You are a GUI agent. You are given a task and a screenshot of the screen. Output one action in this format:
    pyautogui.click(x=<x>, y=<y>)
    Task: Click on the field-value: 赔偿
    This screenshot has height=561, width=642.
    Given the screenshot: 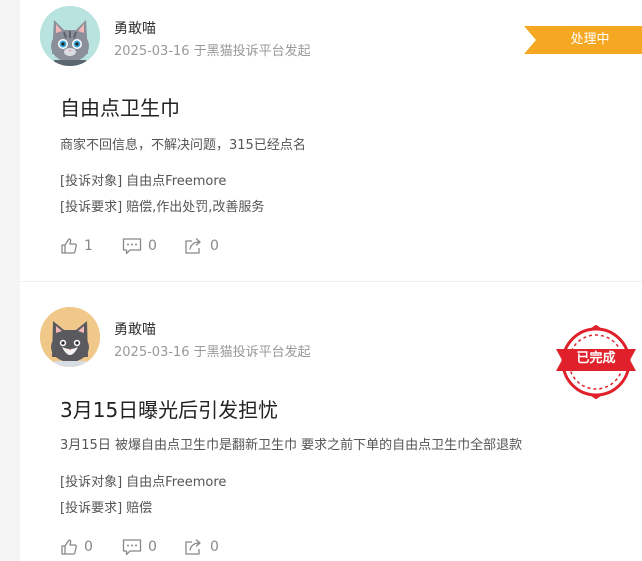 What is the action you would take?
    pyautogui.click(x=139, y=508)
    